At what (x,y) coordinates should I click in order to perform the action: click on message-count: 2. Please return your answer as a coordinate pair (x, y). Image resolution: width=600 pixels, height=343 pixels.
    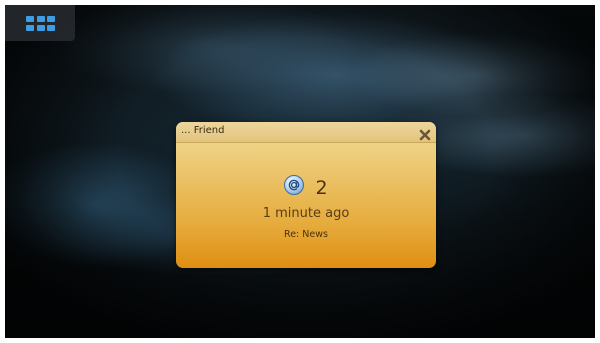
    Looking at the image, I should click on (321, 188).